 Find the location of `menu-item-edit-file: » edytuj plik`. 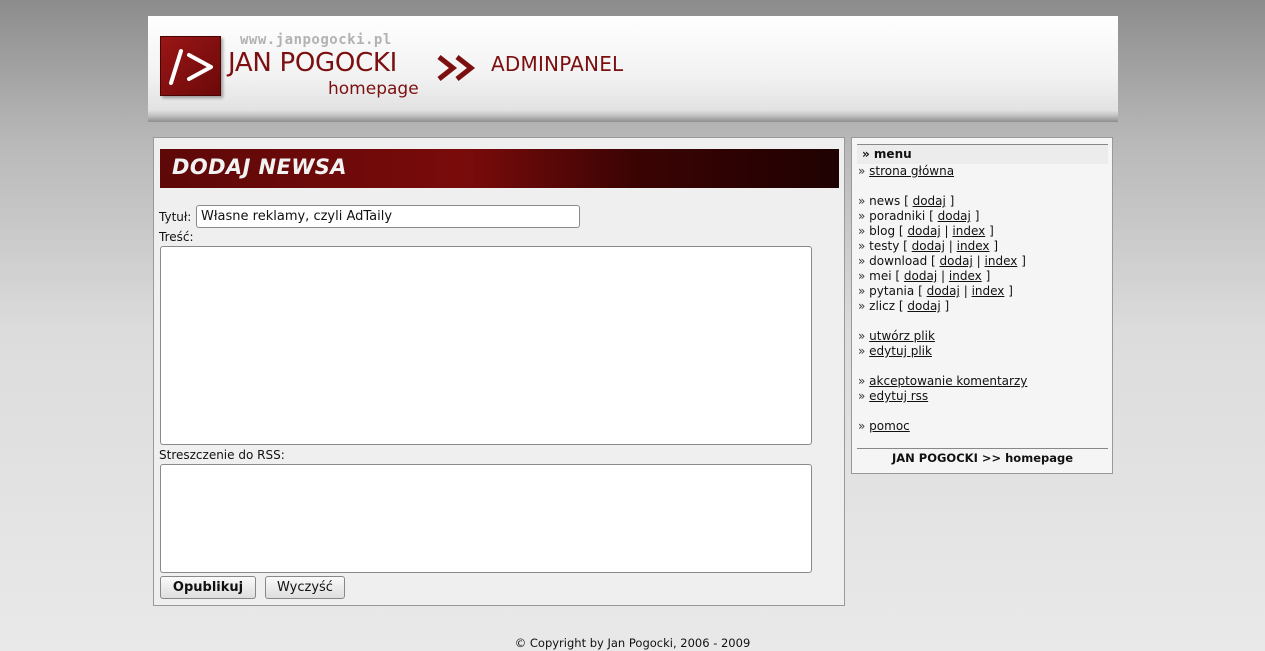

menu-item-edit-file: » edytuj plik is located at coordinates (895, 351).